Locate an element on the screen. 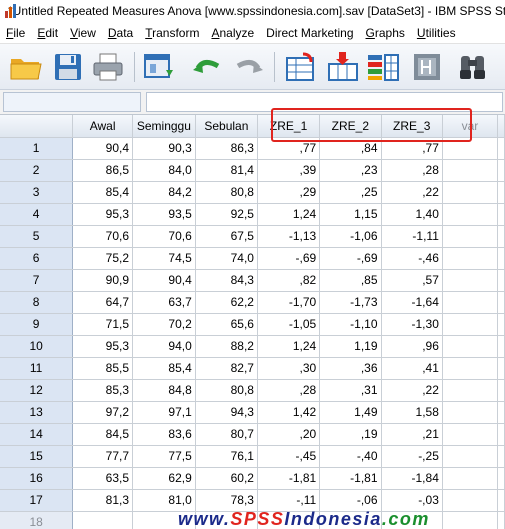  data-cell: 85,5 is located at coordinates (103, 368).